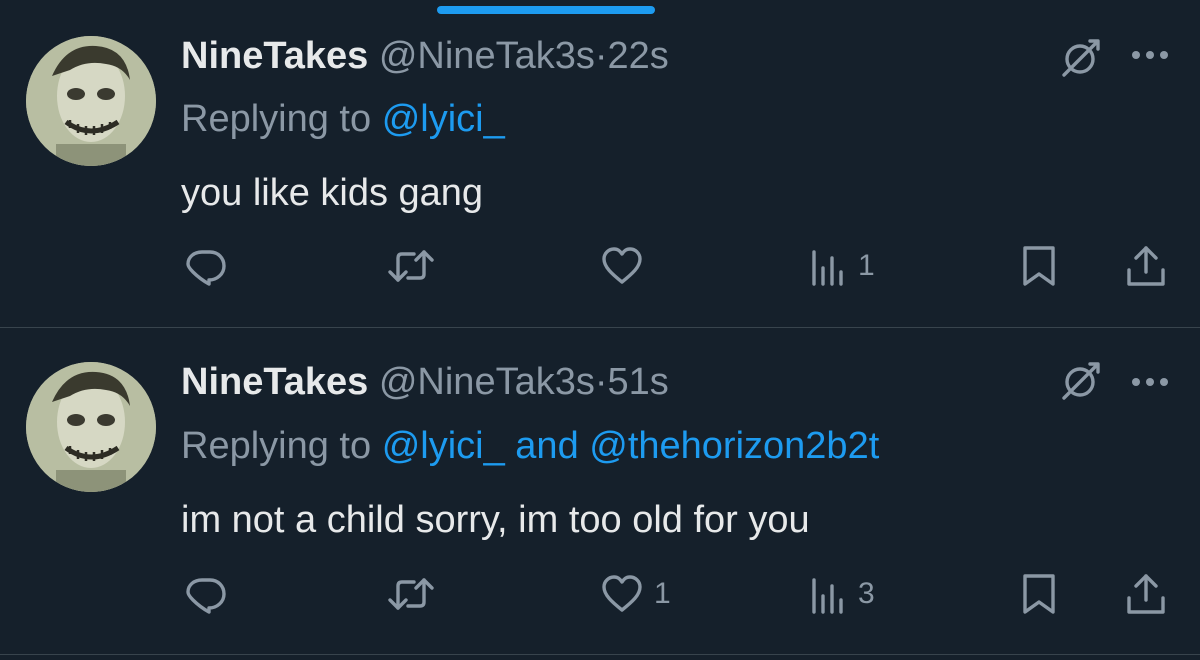 This screenshot has height=660, width=1200. I want to click on views-button: 1, so click(842, 266).